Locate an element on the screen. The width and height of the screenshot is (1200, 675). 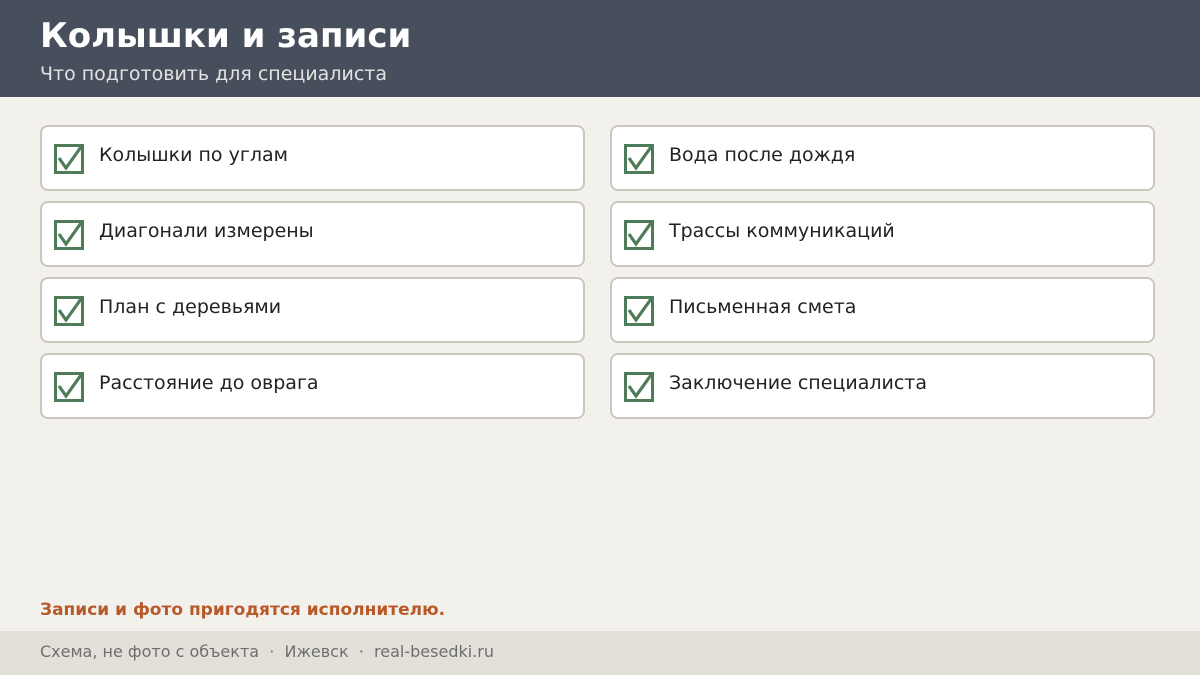
checklist-item-label: Диагонали измерены is located at coordinates (206, 231).